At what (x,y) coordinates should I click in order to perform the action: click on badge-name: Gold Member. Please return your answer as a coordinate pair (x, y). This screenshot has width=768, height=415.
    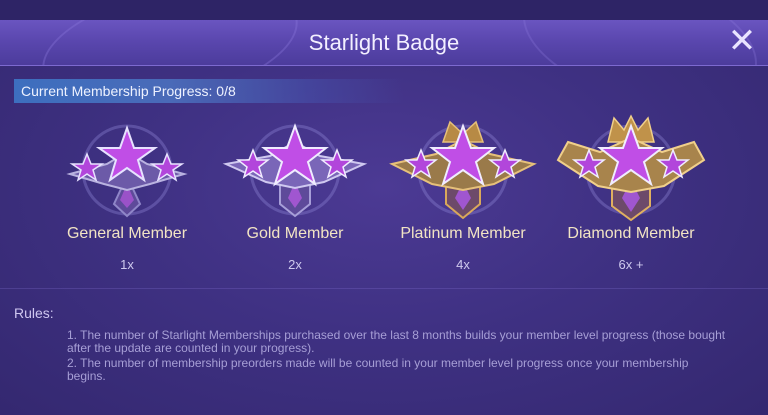
    Looking at the image, I should click on (295, 233).